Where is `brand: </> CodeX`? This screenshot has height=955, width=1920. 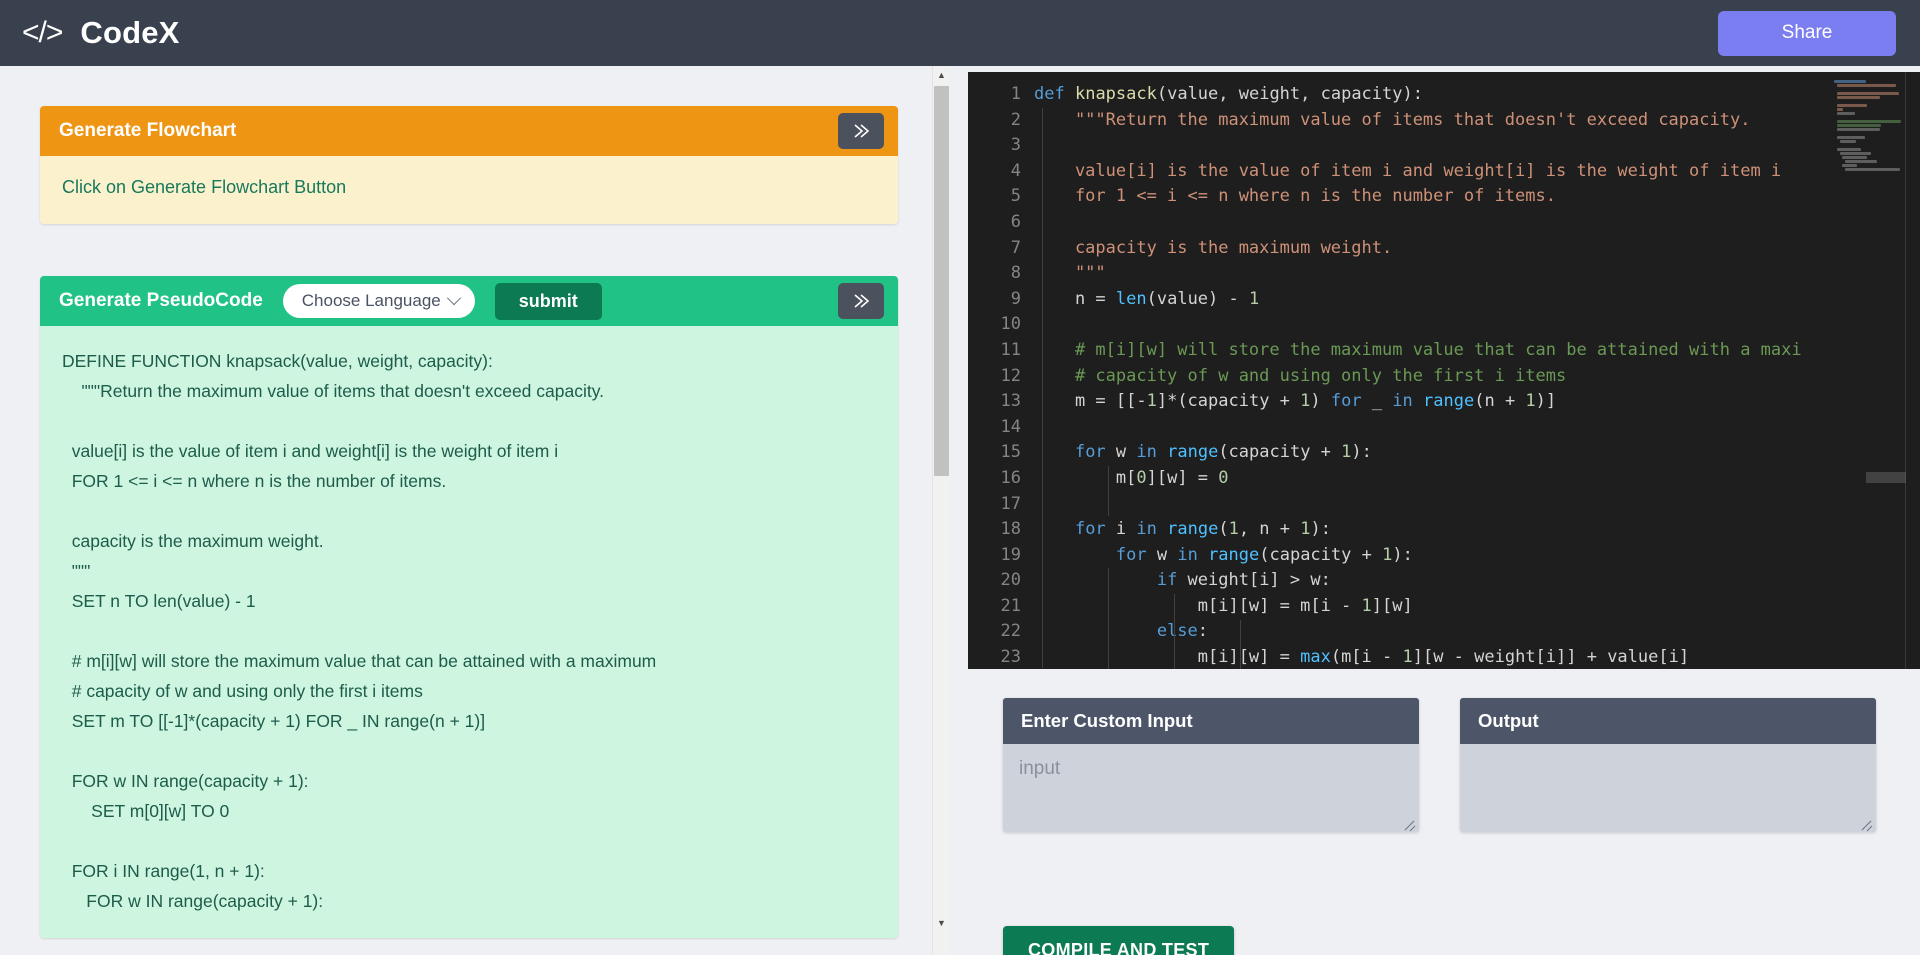
brand: </> CodeX is located at coordinates (101, 33).